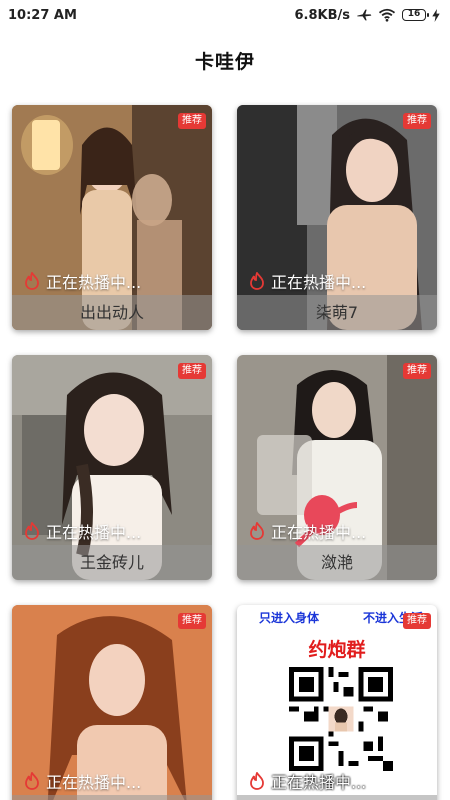  What do you see at coordinates (225, 15) in the screenshot?
I see `status-bar: 10:27 AM 6.8KB/s 16` at bounding box center [225, 15].